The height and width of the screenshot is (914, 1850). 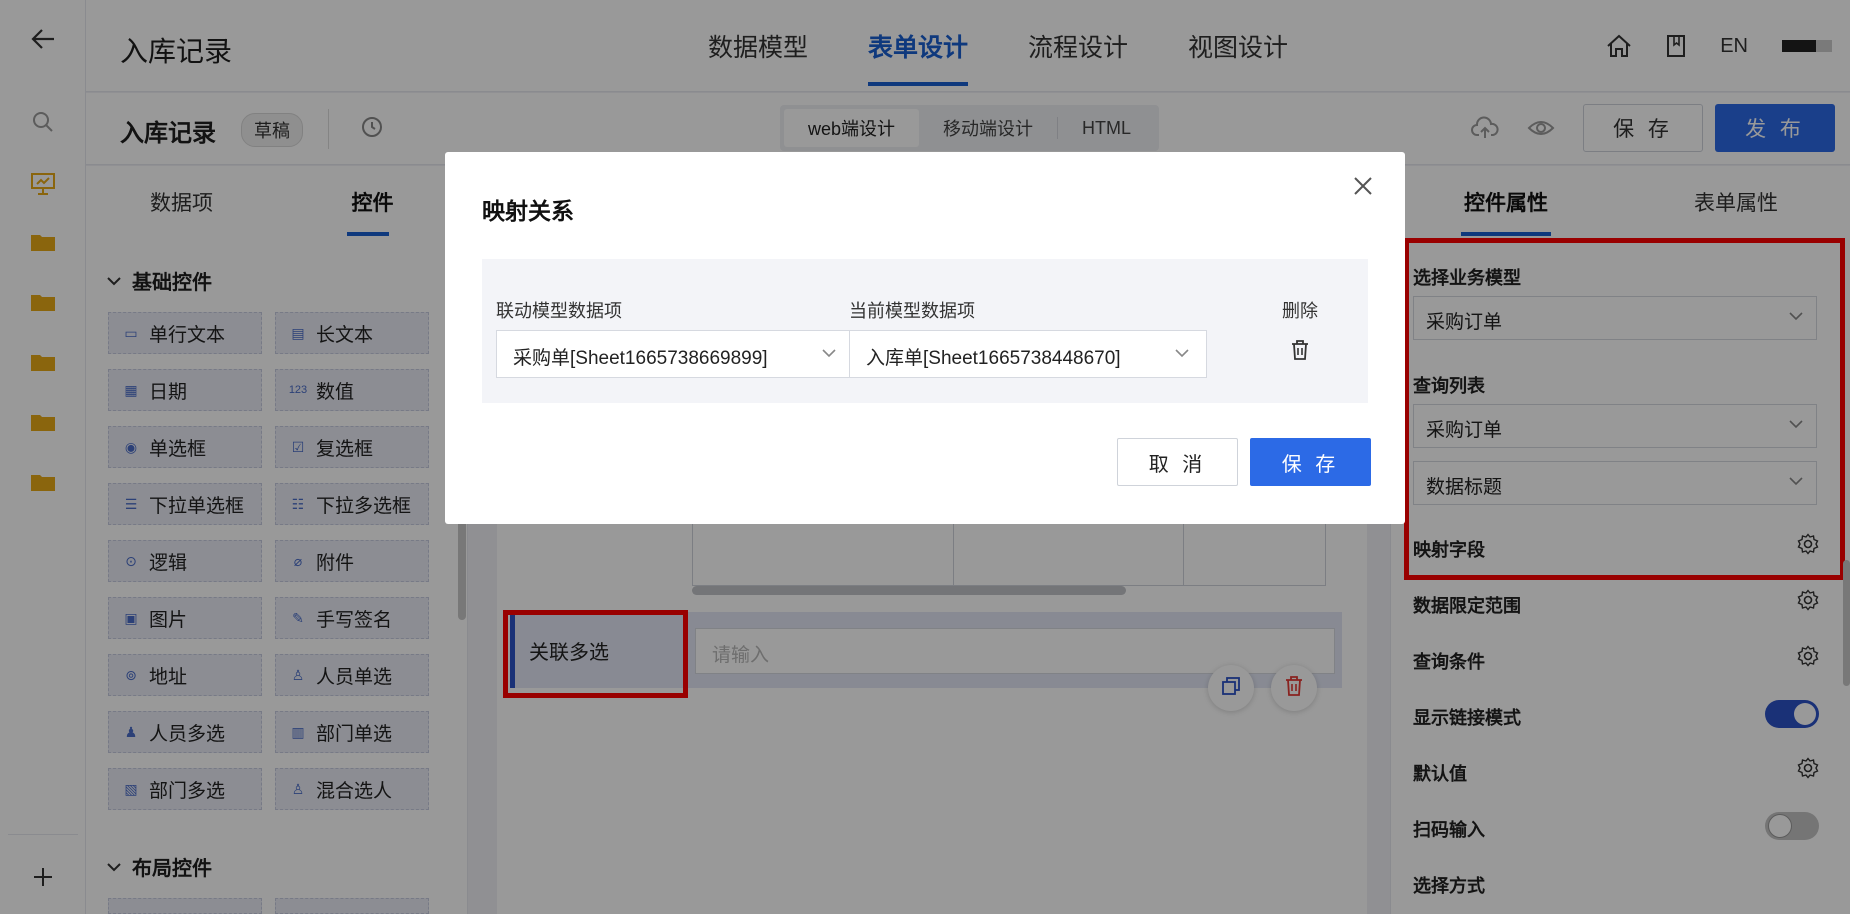 I want to click on target-field-select: 入库单[Sheet1665738448670], so click(x=1028, y=354).